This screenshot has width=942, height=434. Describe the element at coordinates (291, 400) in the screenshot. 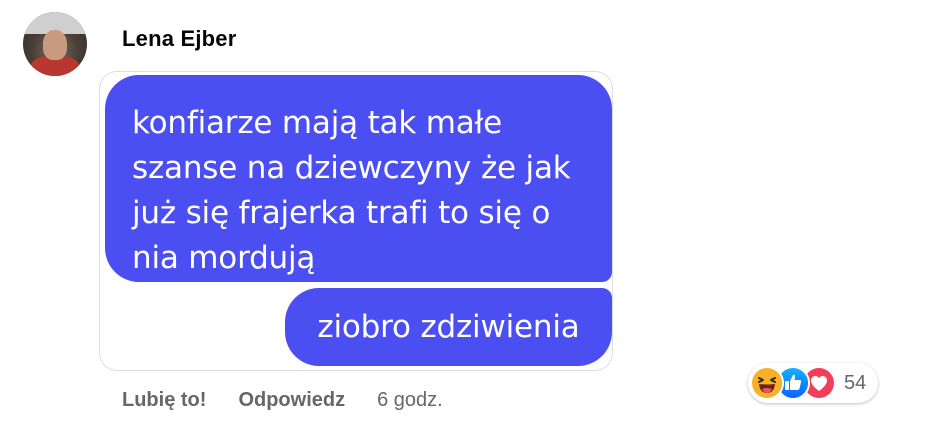

I see `reply-action: Odpowiedz` at that location.